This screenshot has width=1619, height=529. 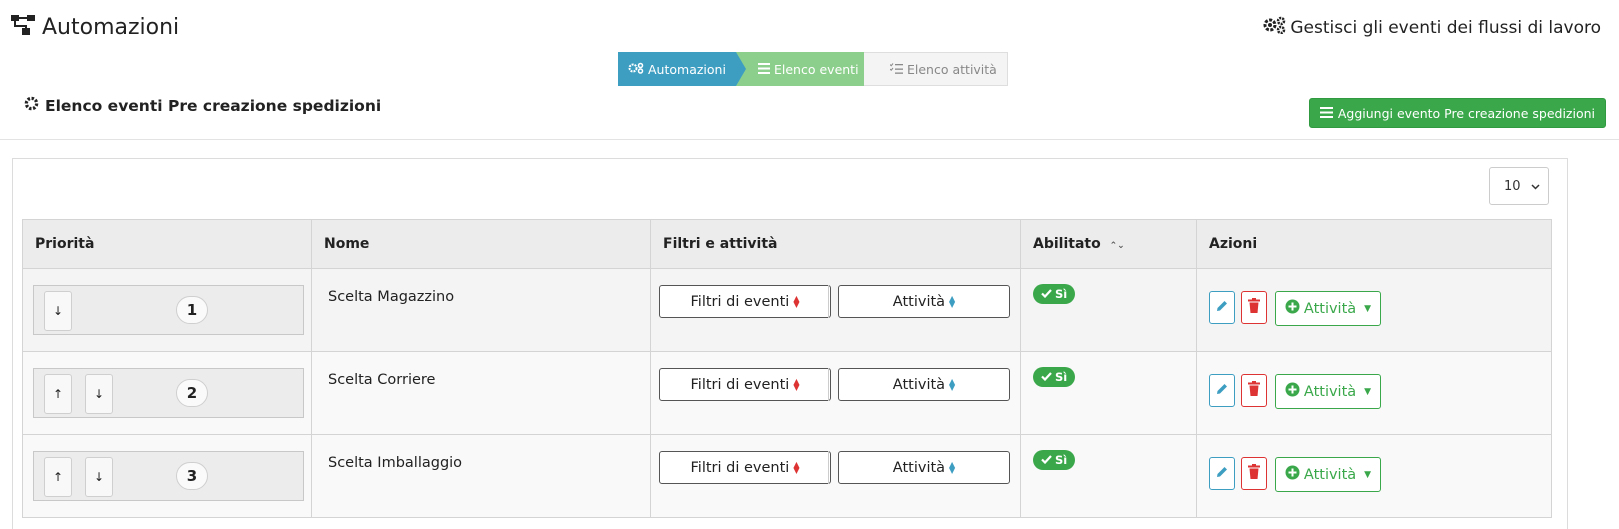 I want to click on priority-control: ↑ ↓ 2, so click(x=168, y=393).